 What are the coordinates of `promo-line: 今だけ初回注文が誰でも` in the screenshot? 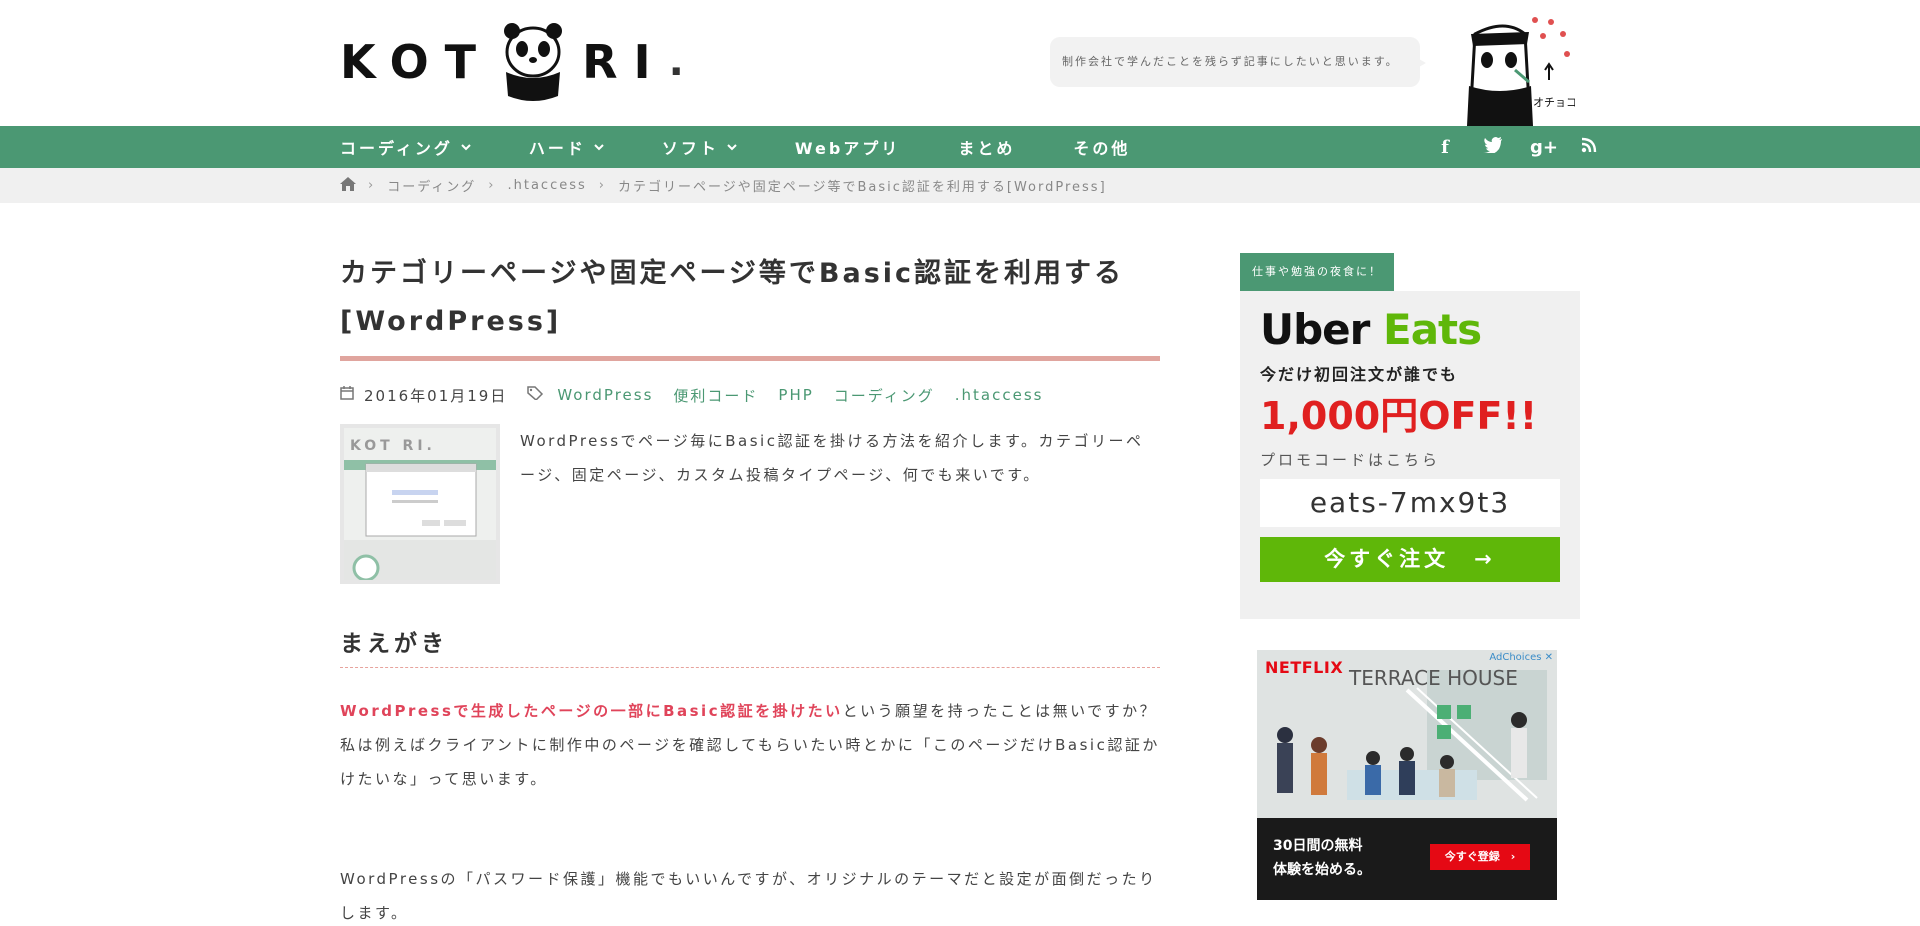 It's located at (1359, 374).